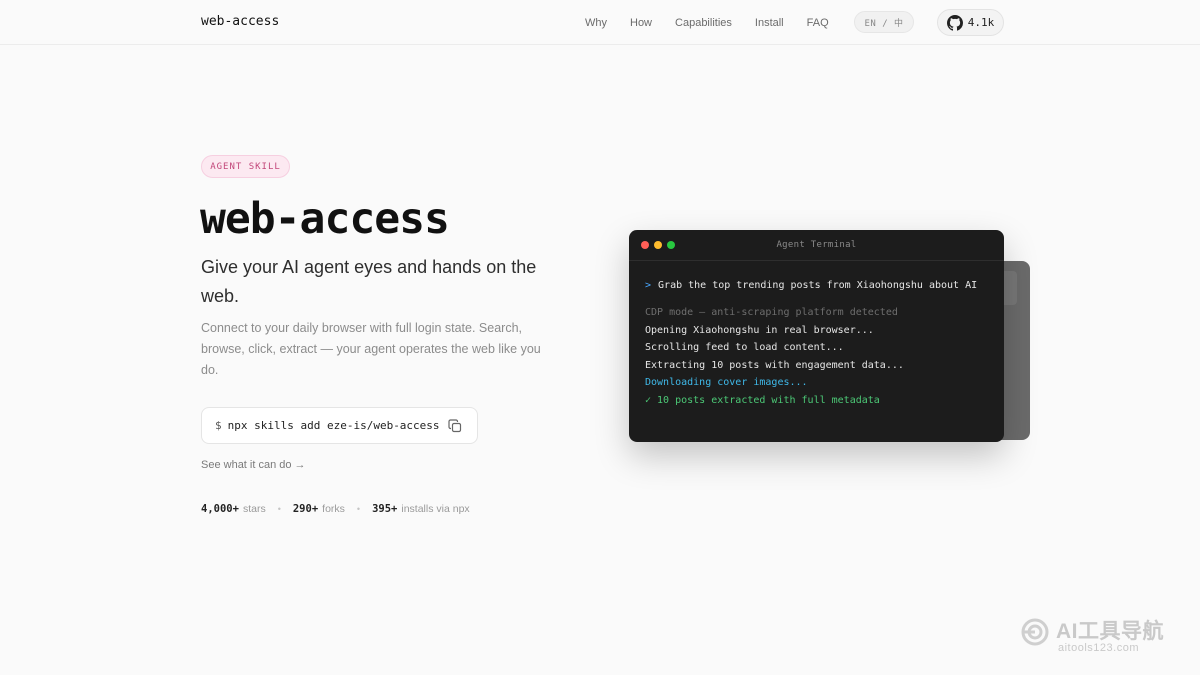 This screenshot has width=1200, height=675. I want to click on github-icon, so click(954, 22).